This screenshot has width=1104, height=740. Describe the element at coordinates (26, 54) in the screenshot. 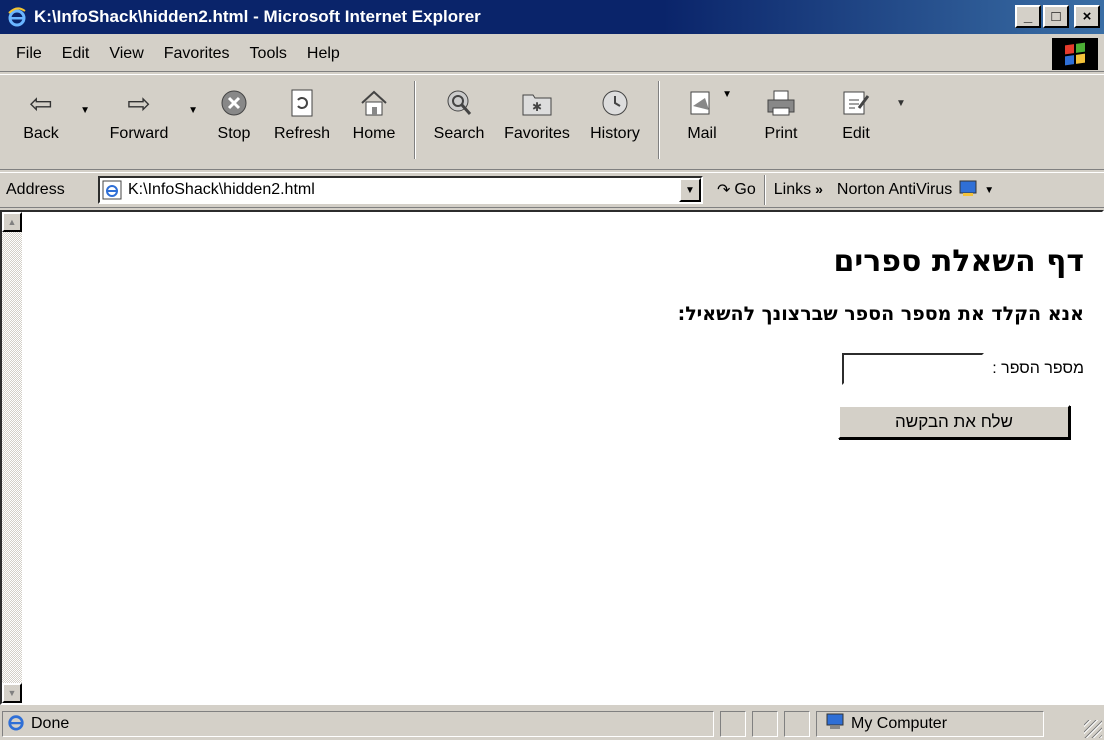

I see `menu-file: File` at that location.